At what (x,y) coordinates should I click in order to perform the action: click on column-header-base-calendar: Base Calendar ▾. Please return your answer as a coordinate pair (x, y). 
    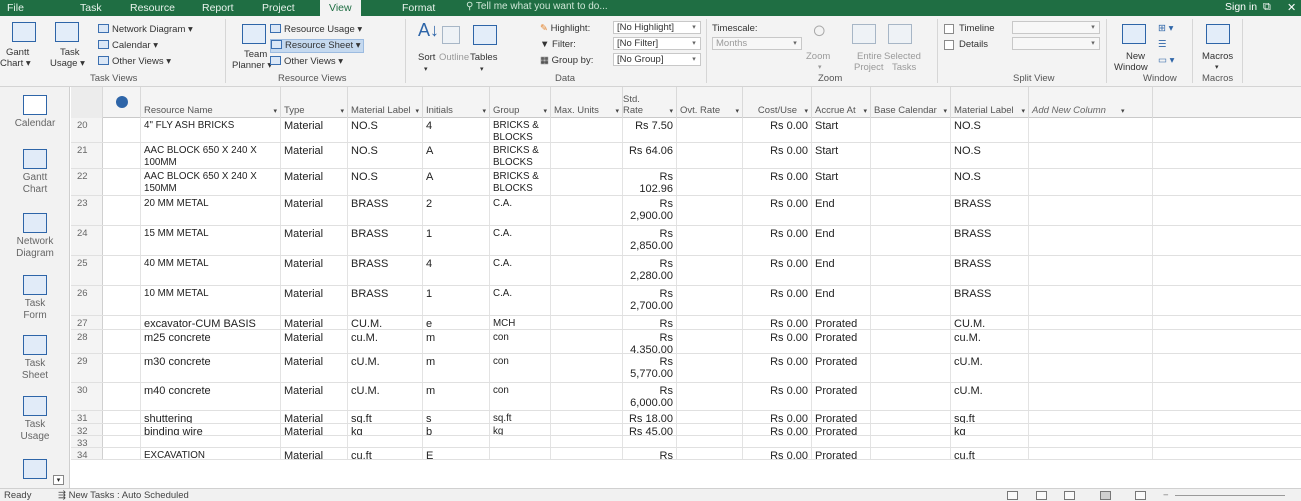
    Looking at the image, I should click on (911, 102).